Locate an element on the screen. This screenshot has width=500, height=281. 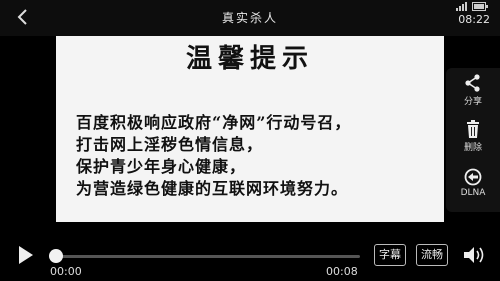
quality-button: 流畅 is located at coordinates (432, 255).